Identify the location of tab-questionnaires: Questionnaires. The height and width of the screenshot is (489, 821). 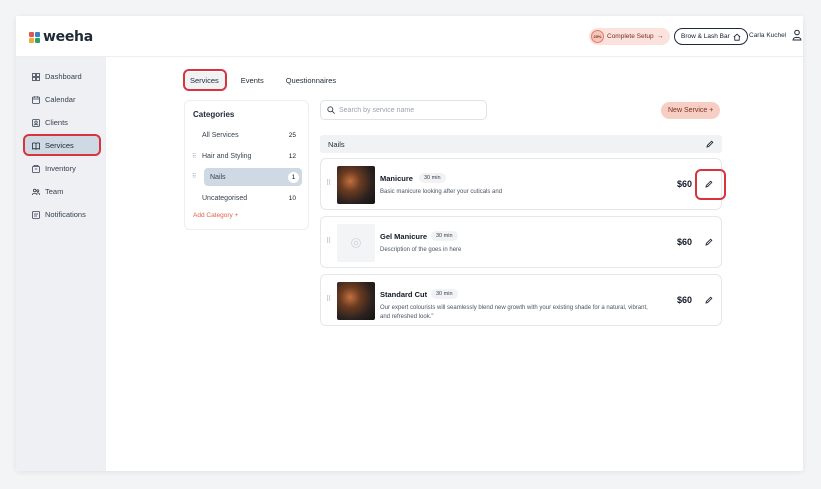
(311, 80).